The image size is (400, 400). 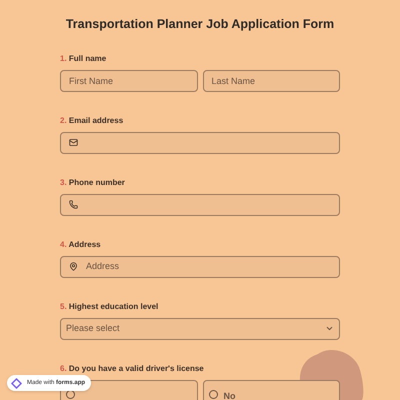 I want to click on question-label: 4. Address, so click(x=81, y=244).